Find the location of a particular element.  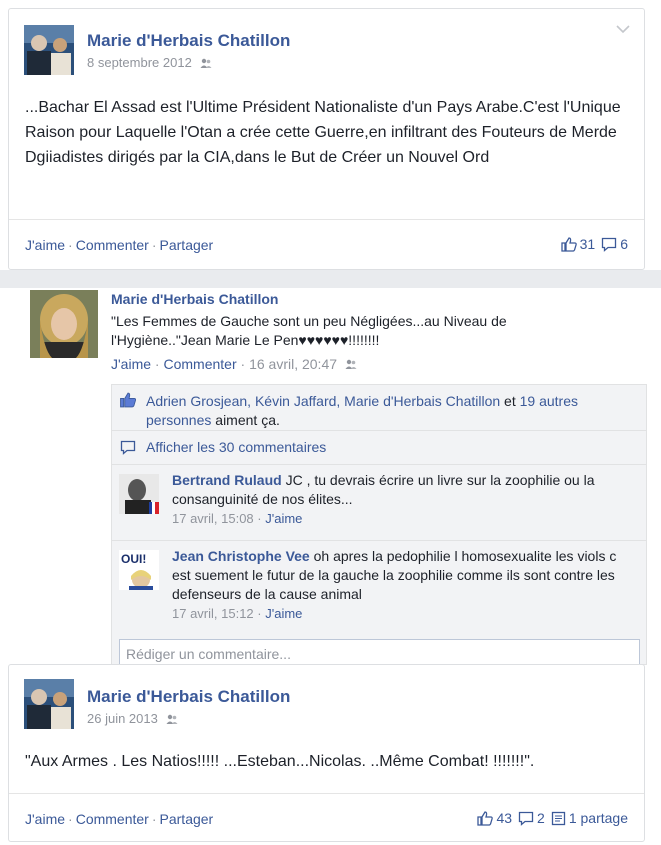

shares-count: 1 partage is located at coordinates (589, 818).